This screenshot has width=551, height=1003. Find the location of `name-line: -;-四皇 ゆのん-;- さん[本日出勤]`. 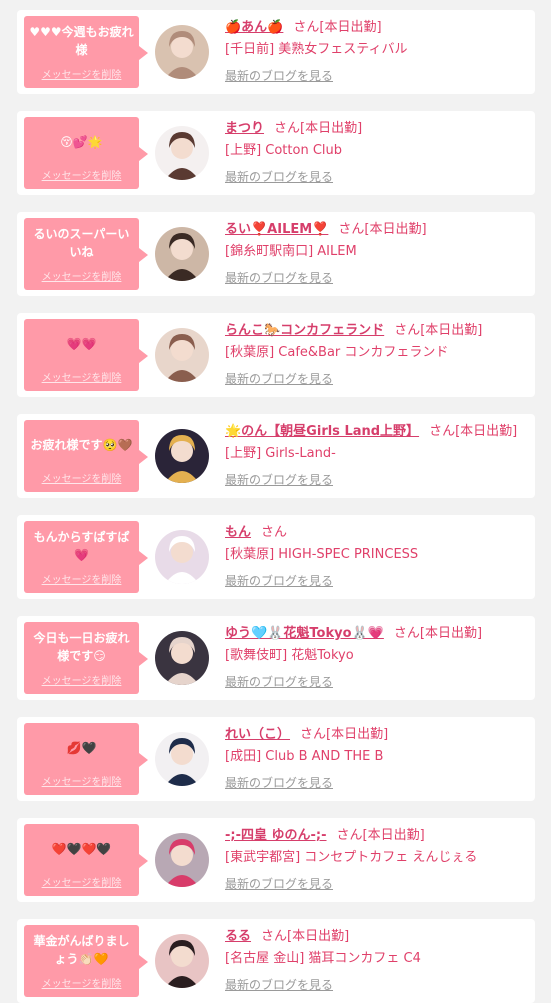

name-line: -;-四皇 ゆのん-;- さん[本日出勤] is located at coordinates (377, 836).